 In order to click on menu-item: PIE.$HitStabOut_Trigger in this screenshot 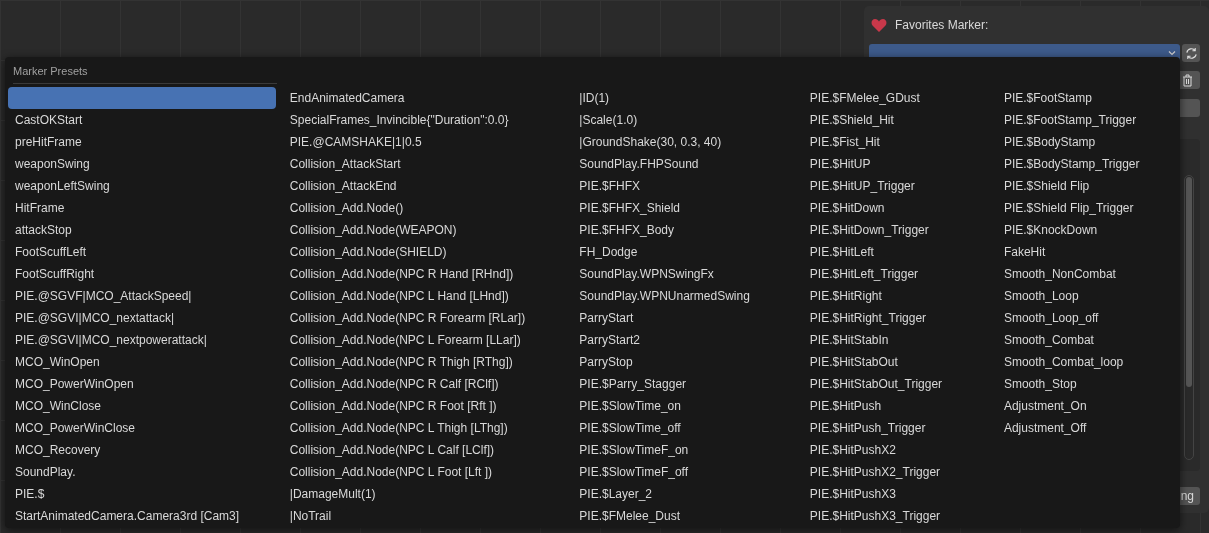, I will do `click(896, 384)`.